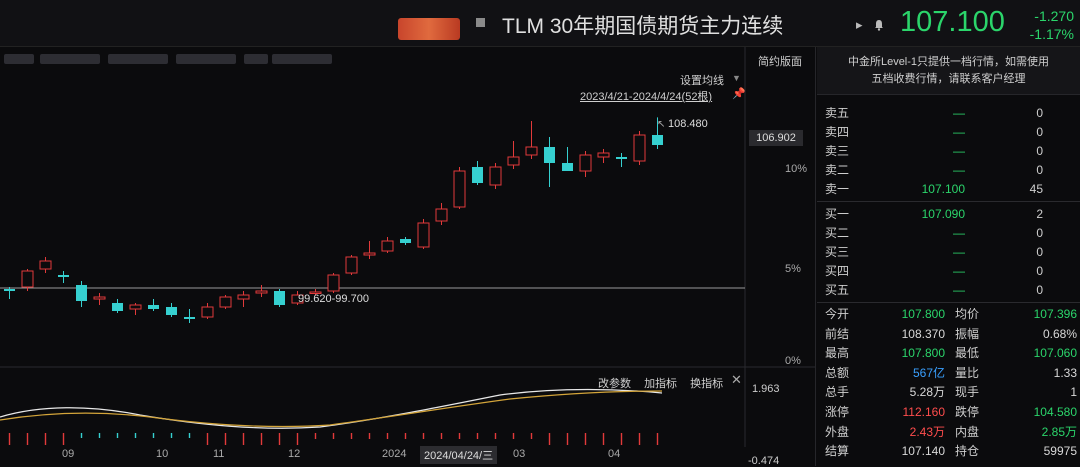 This screenshot has width=1080, height=467. I want to click on bid-row: 买一 107.090 2, so click(948, 214).